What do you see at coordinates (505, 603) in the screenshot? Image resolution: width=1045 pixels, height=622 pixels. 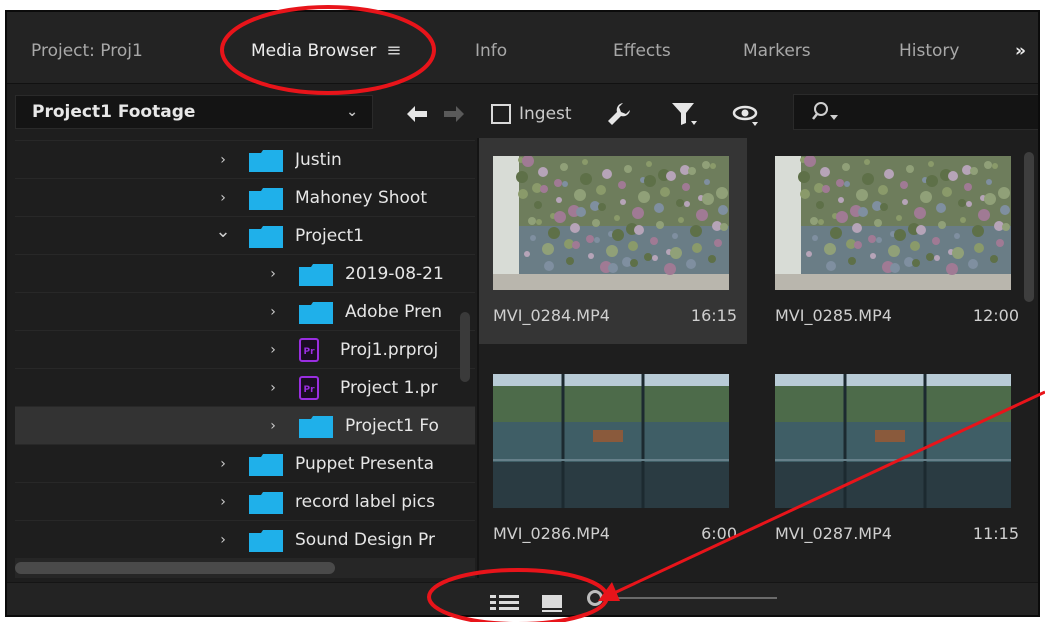 I see `list-view-icon` at bounding box center [505, 603].